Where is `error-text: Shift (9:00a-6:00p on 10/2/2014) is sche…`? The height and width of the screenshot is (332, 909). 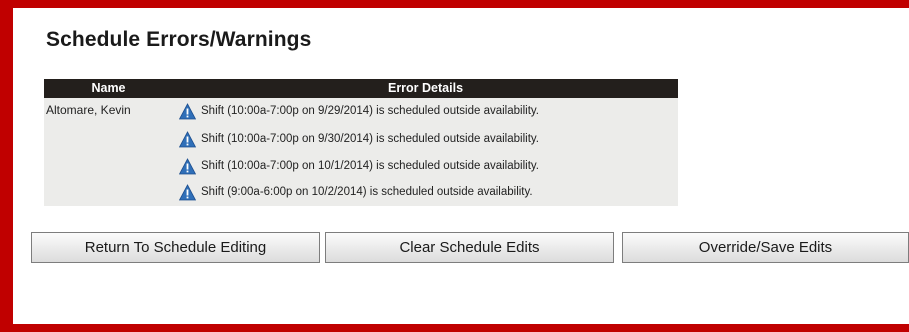 error-text: Shift (9:00a-6:00p on 10/2/2014) is sche… is located at coordinates (367, 192).